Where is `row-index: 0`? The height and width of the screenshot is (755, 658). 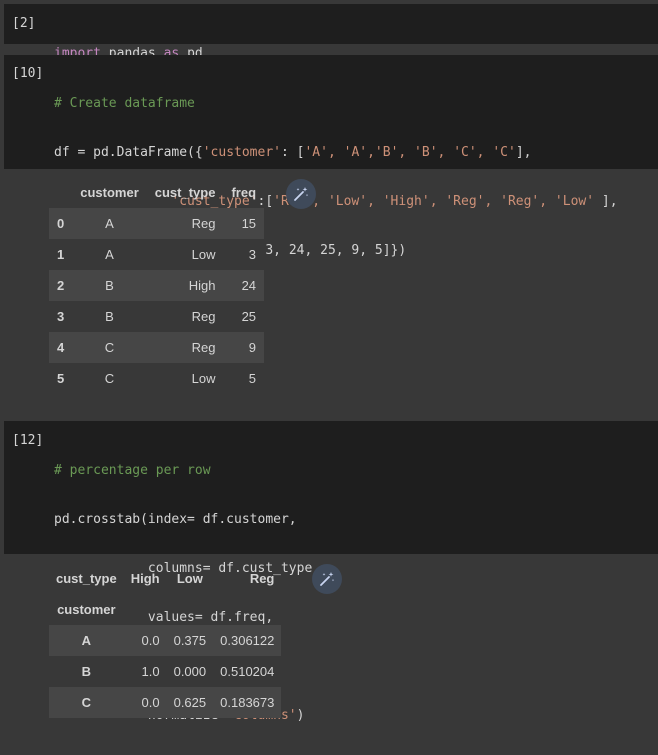
row-index: 0 is located at coordinates (61, 223).